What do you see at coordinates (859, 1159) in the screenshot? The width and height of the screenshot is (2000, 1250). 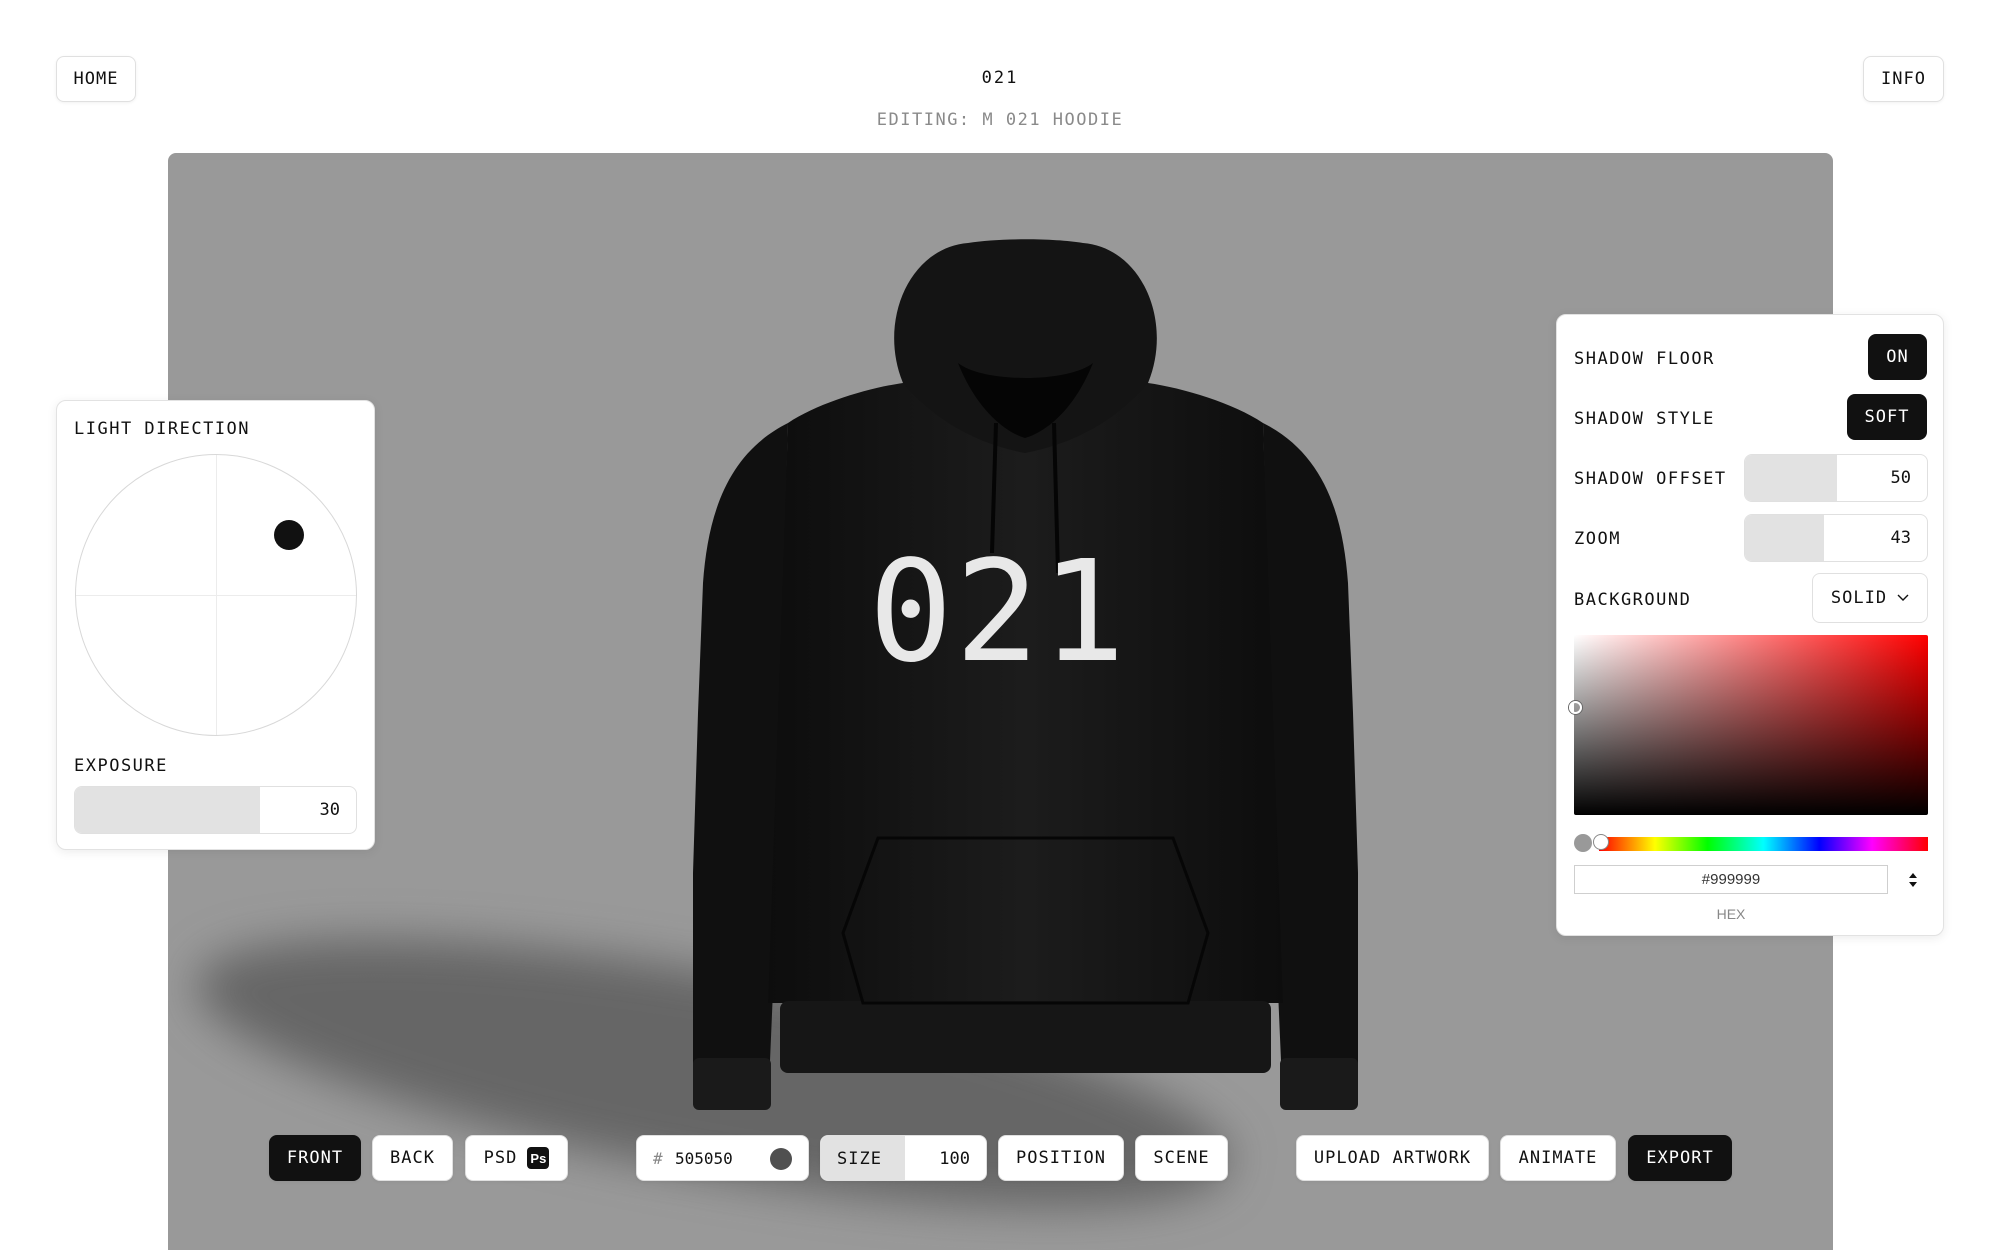 I see `size-label: SIZE` at bounding box center [859, 1159].